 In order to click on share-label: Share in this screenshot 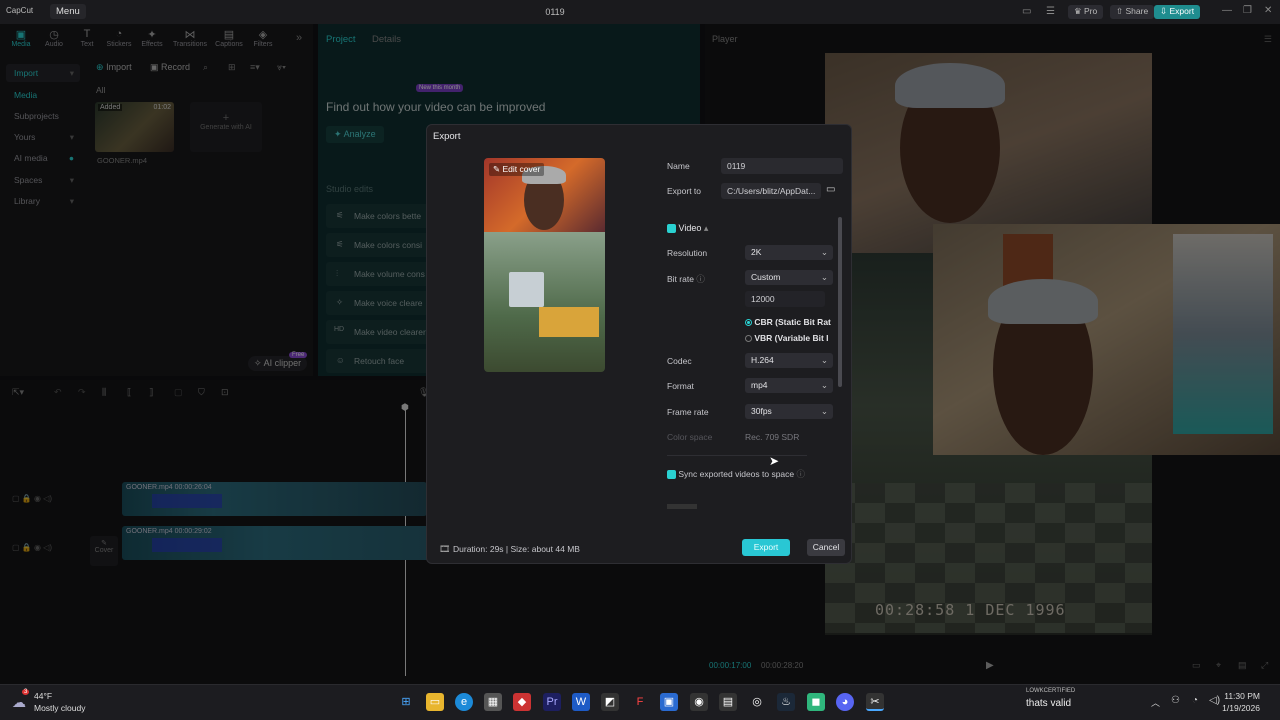, I will do `click(1137, 11)`.